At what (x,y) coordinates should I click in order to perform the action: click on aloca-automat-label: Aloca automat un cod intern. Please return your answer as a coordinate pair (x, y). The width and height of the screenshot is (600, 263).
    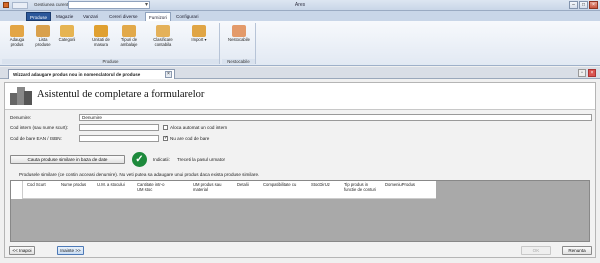
    Looking at the image, I should click on (199, 127).